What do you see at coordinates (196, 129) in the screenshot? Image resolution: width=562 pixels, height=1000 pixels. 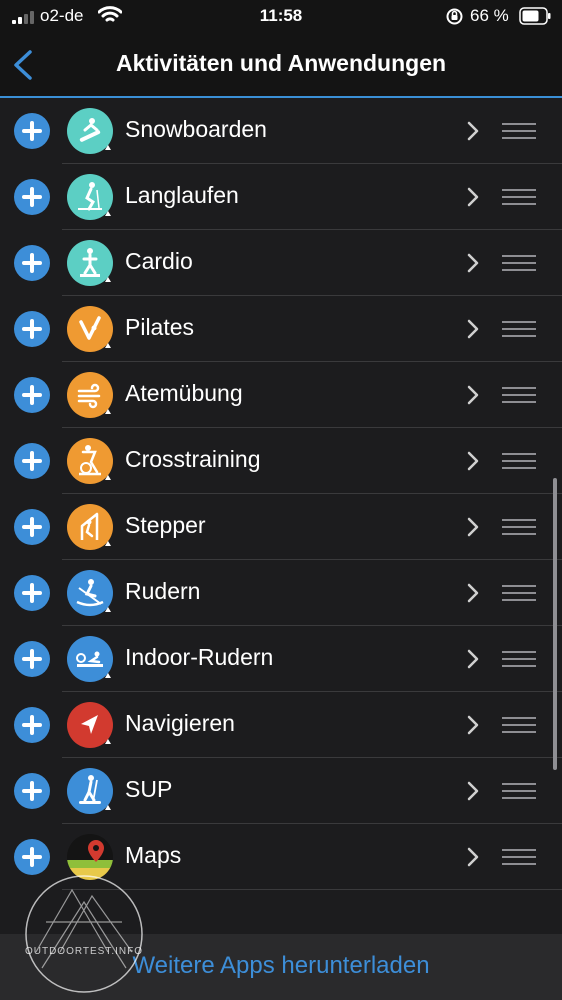 I see `item-label: Snowboarden` at bounding box center [196, 129].